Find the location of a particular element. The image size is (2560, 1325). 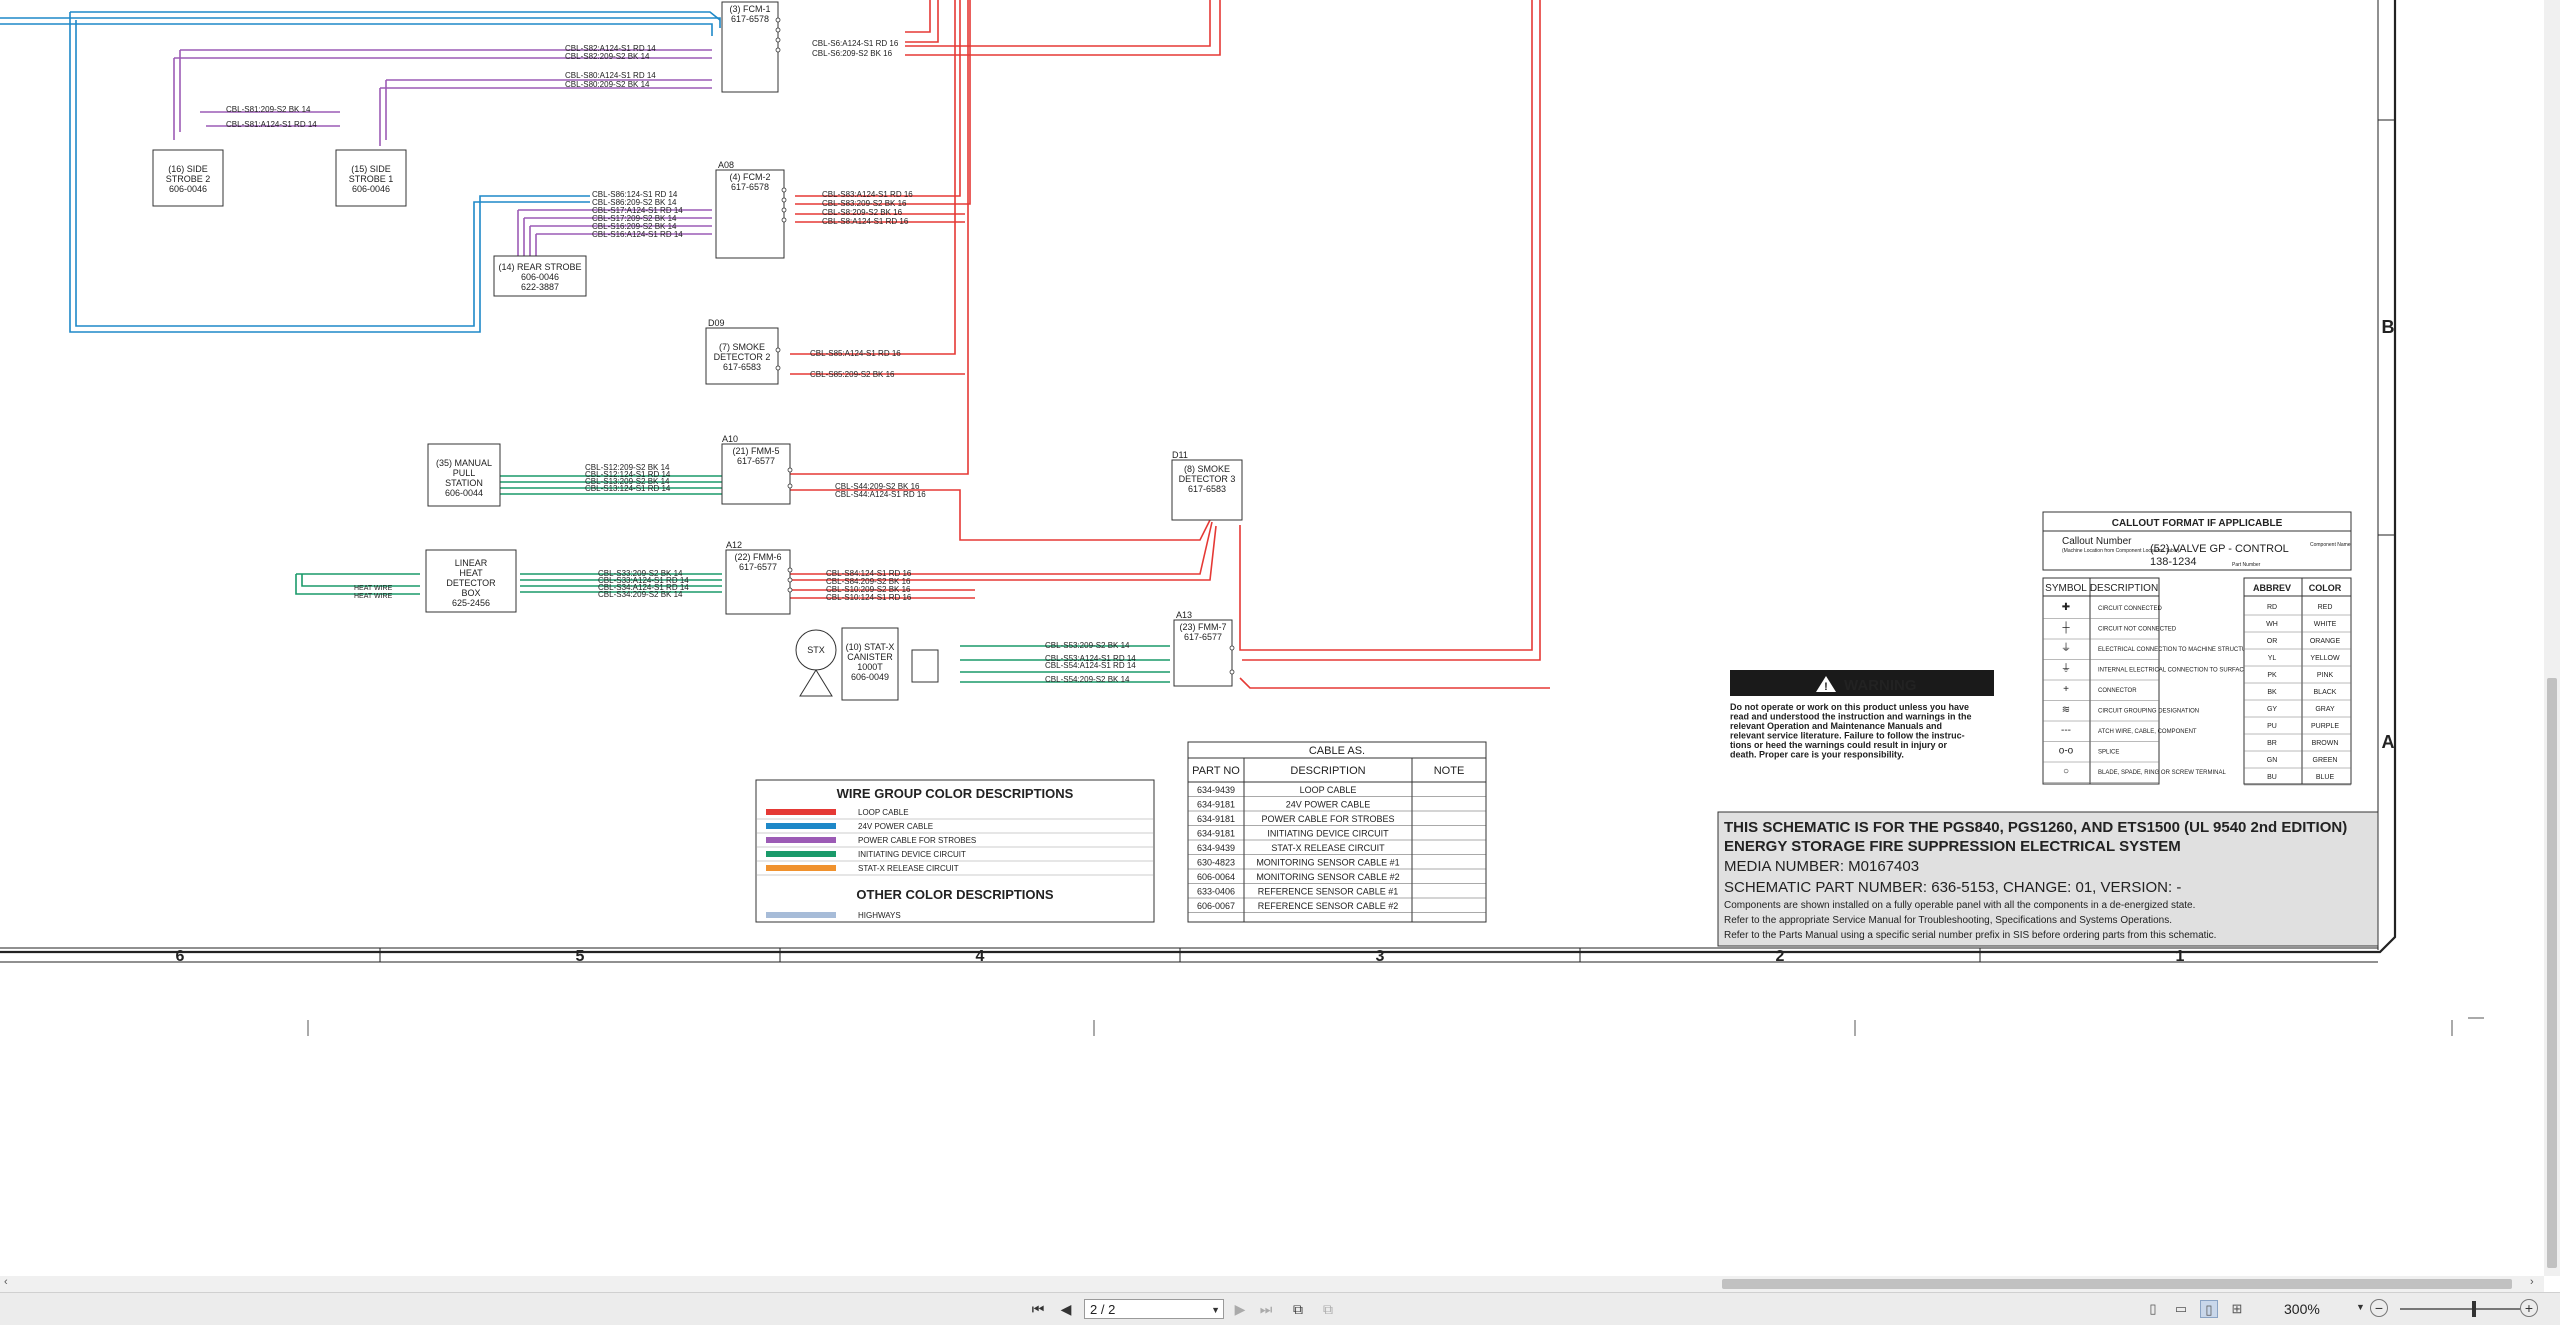

side-strobe-2-label: STROBE 2 is located at coordinates (188, 179).